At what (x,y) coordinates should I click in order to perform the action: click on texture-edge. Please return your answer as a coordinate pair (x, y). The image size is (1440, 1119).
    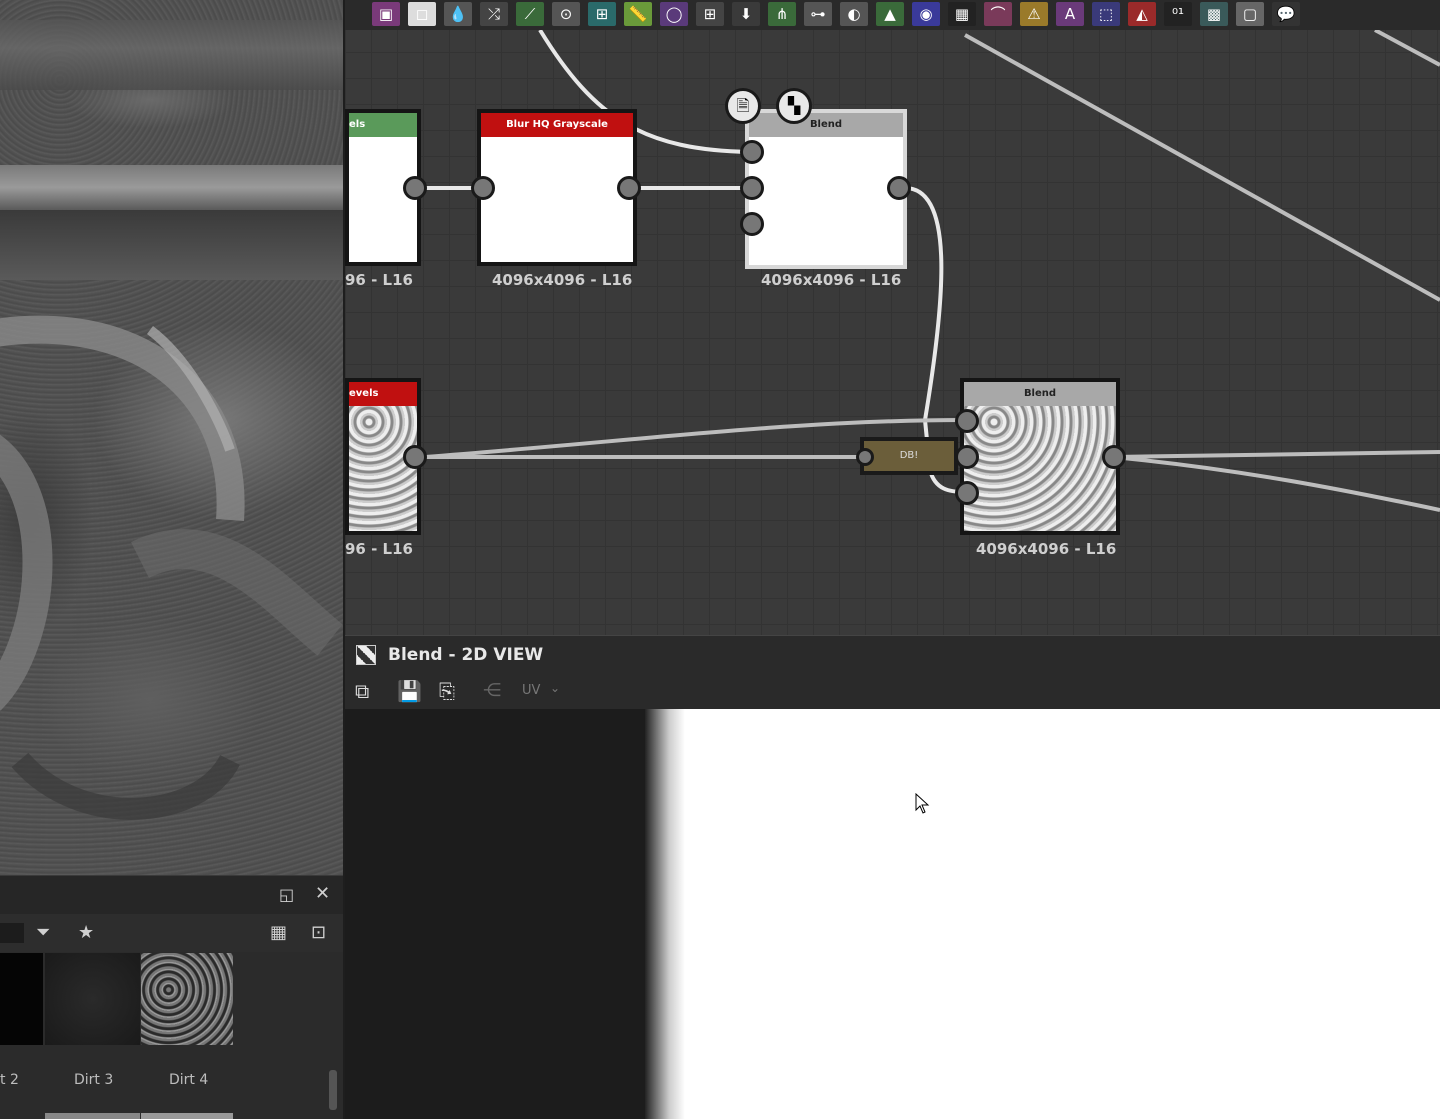
    Looking at the image, I should click on (665, 914).